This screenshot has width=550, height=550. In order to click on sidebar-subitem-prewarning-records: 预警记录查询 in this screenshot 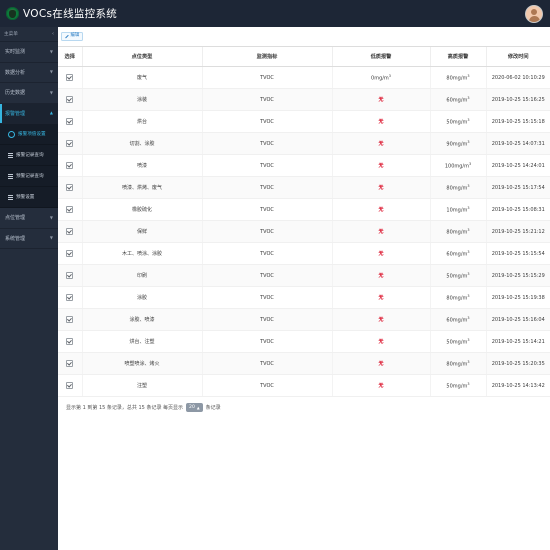, I will do `click(29, 176)`.